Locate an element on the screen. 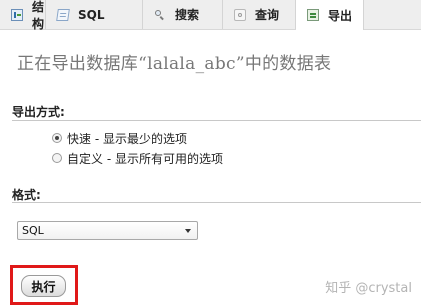 This screenshot has width=421, height=307. quick-option-label: 快速 - 显示最少的选项 is located at coordinates (127, 138).